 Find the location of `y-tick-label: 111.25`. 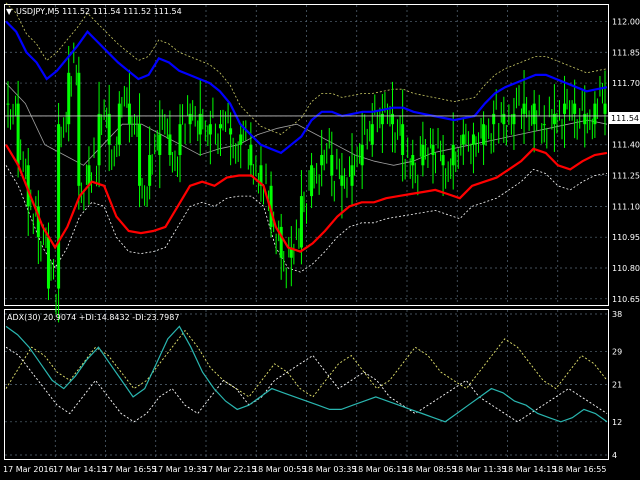

y-tick-label: 111.25 is located at coordinates (626, 176).